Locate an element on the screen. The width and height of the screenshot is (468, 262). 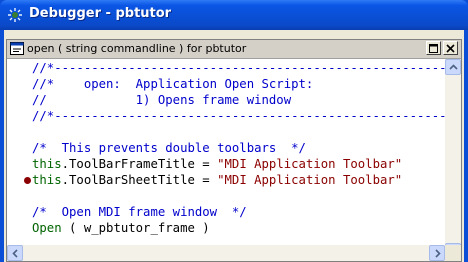
close-button is located at coordinates (450, 48).